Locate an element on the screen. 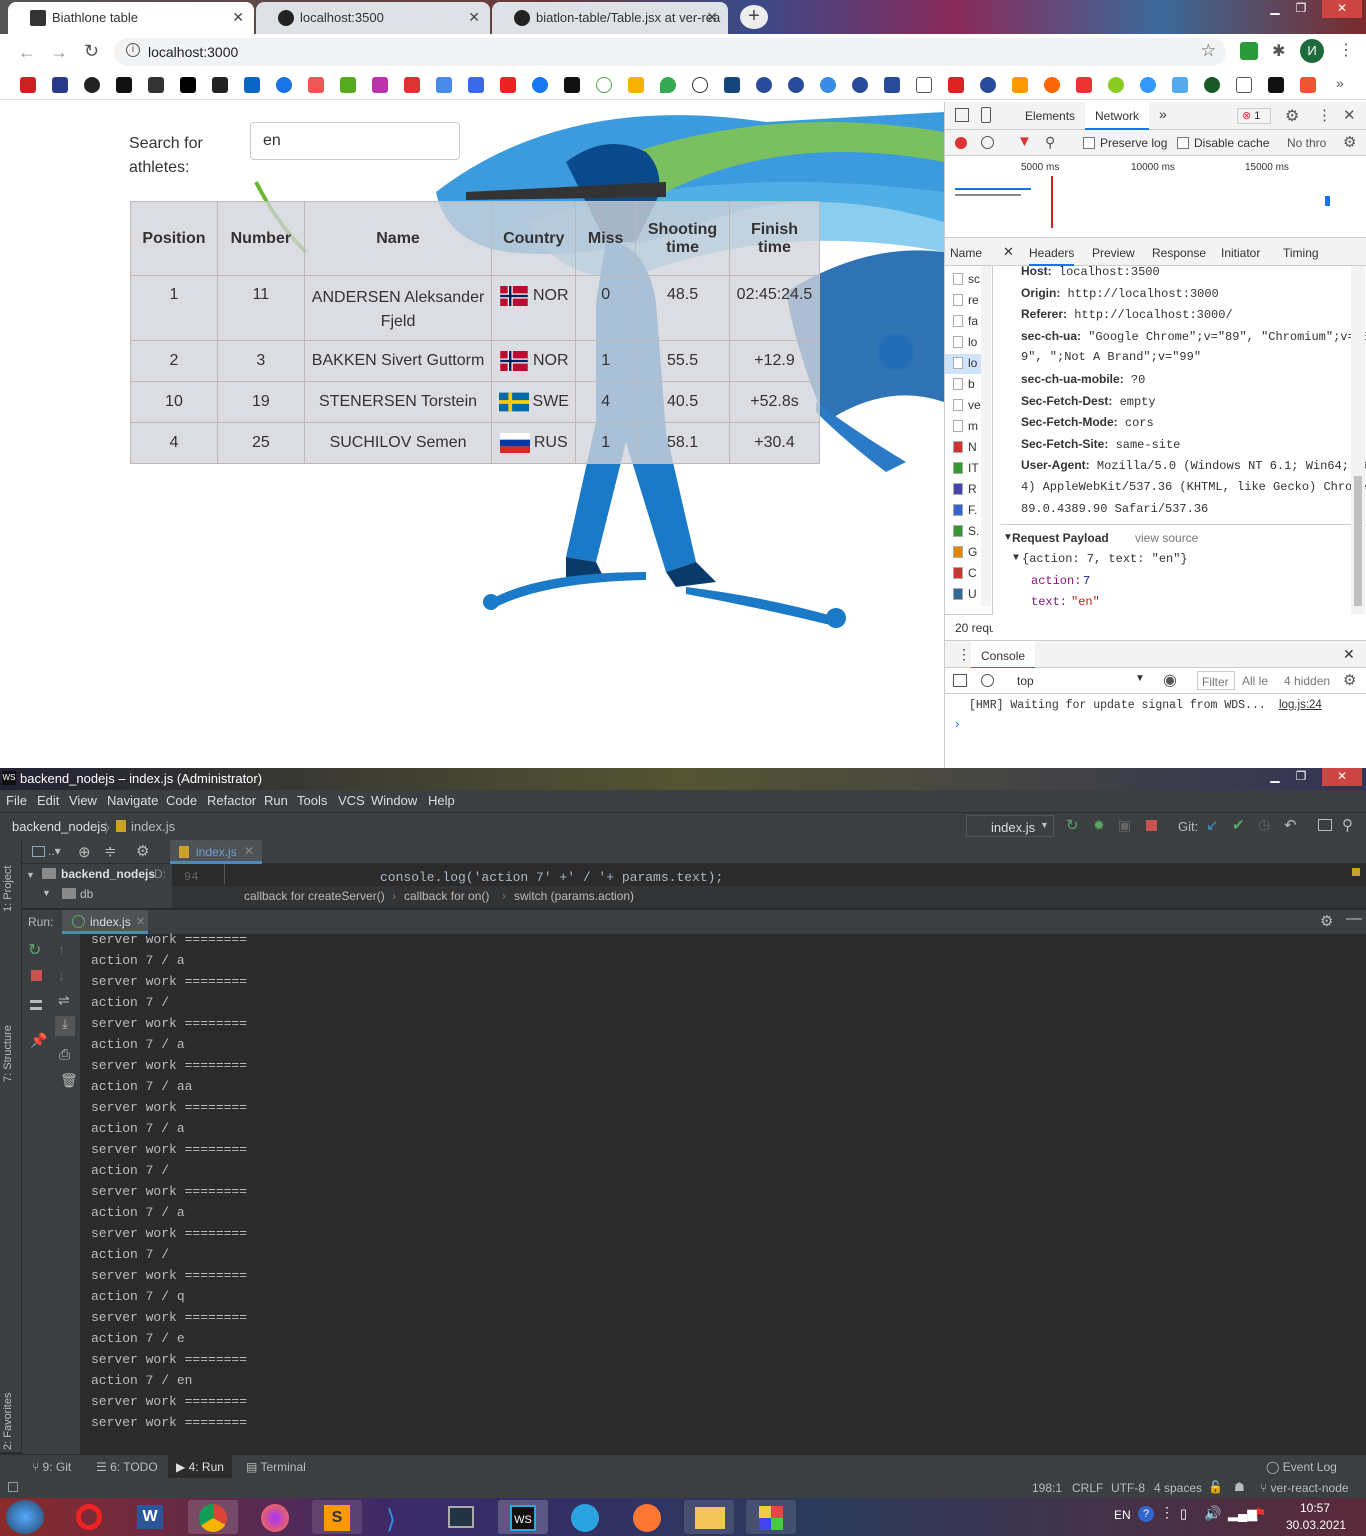 The width and height of the screenshot is (1366, 1536). console-prompt-icon: › is located at coordinates (957, 723).